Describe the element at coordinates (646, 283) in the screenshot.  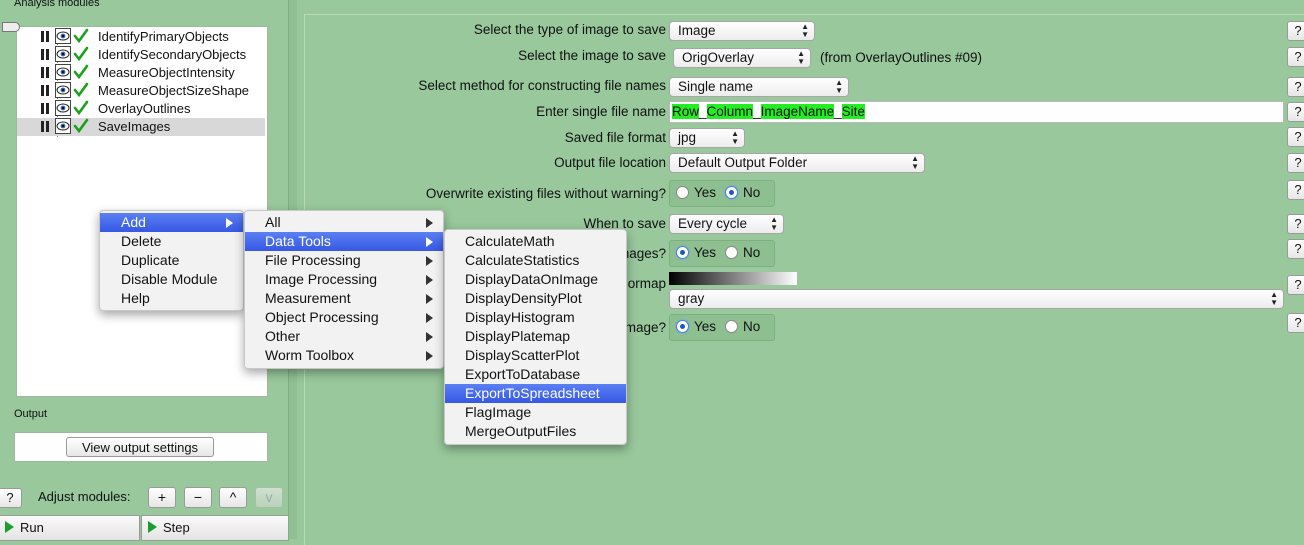
I see `colormap-label: ormap` at that location.